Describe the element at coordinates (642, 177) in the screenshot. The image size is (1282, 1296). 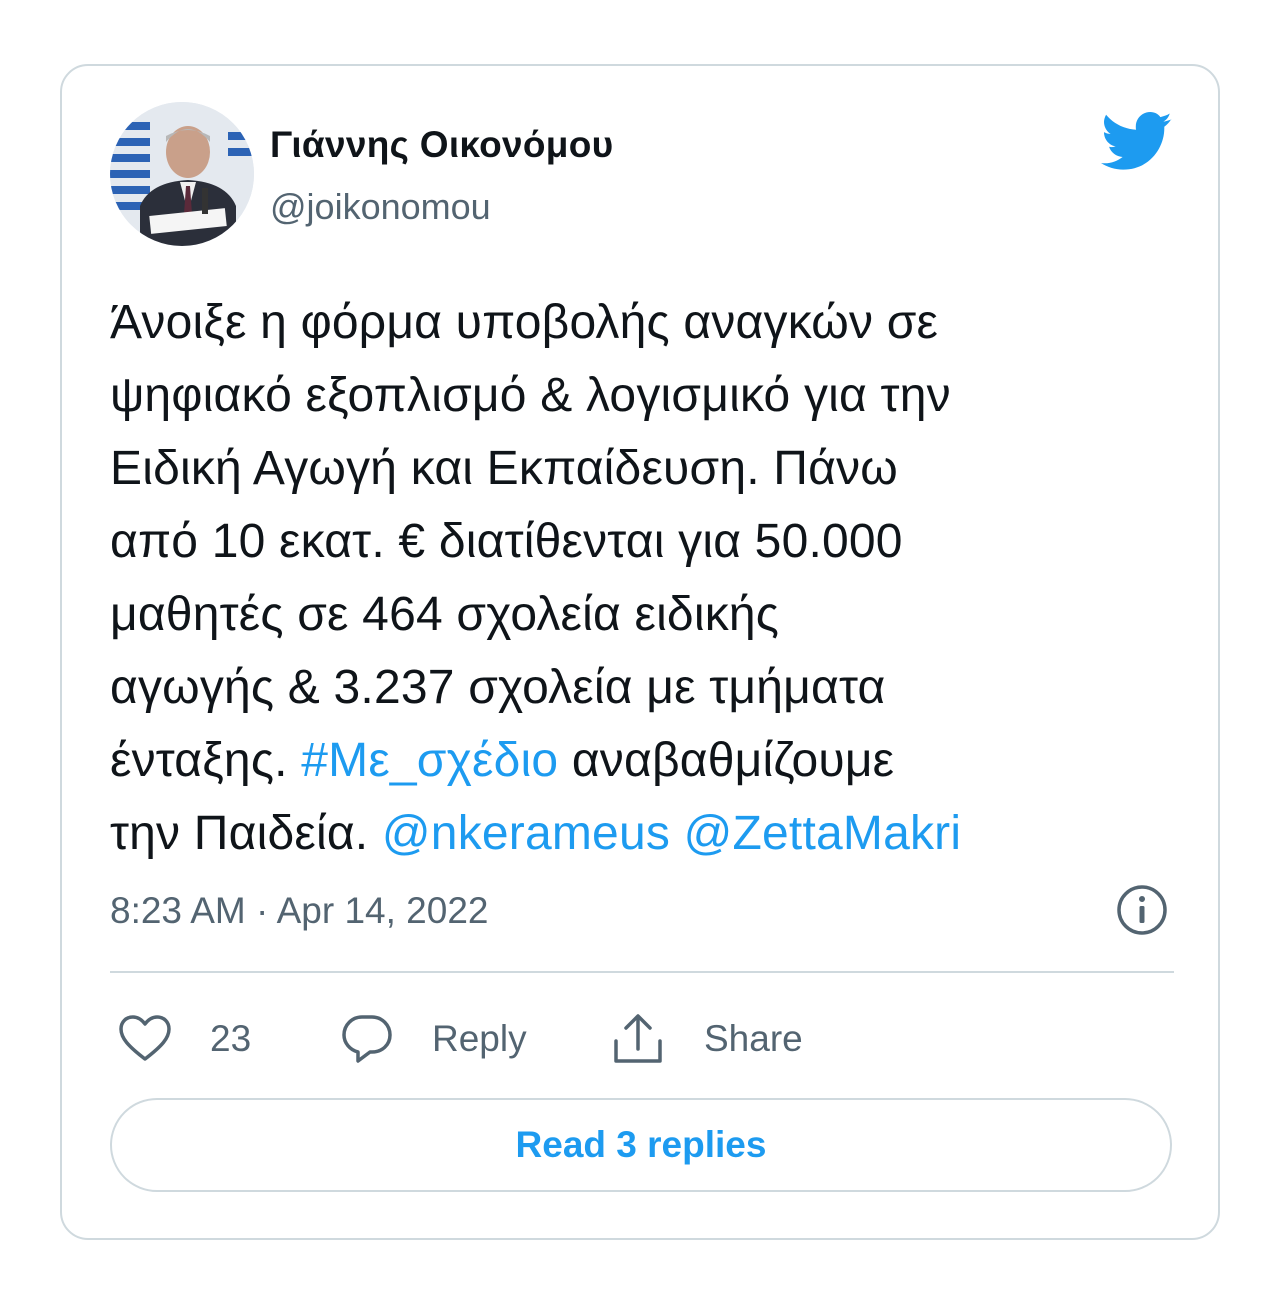
I see `tweet-header: Γιάννης Οικονόμου @joikonomou` at that location.